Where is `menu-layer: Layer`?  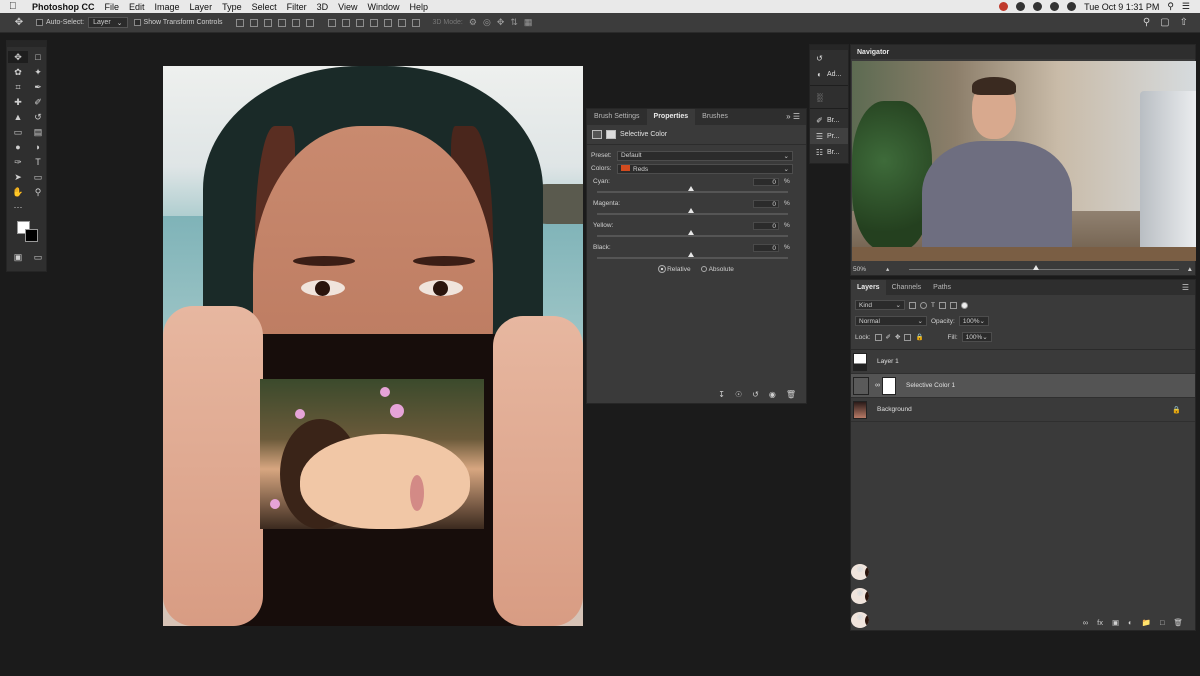 menu-layer: Layer is located at coordinates (201, 7).